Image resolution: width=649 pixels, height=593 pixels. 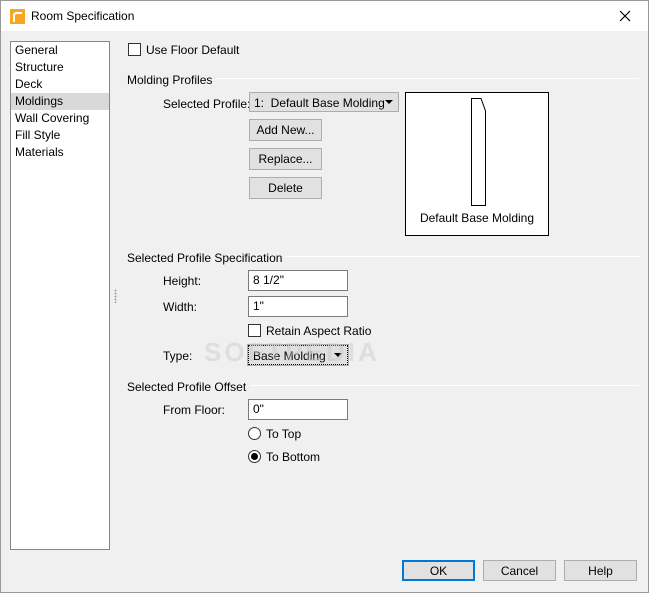 I want to click on profile-offset-heading: Selected Profile Offset, so click(x=189, y=387).